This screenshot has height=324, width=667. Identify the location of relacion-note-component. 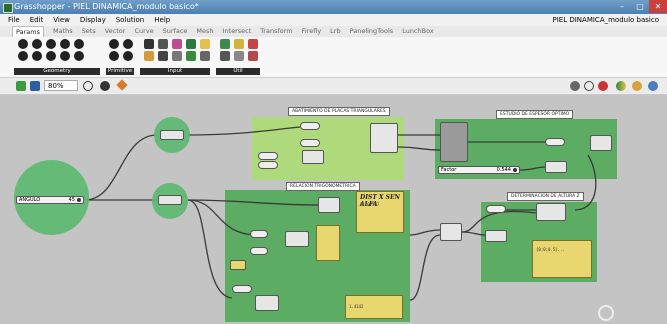
(238, 265).